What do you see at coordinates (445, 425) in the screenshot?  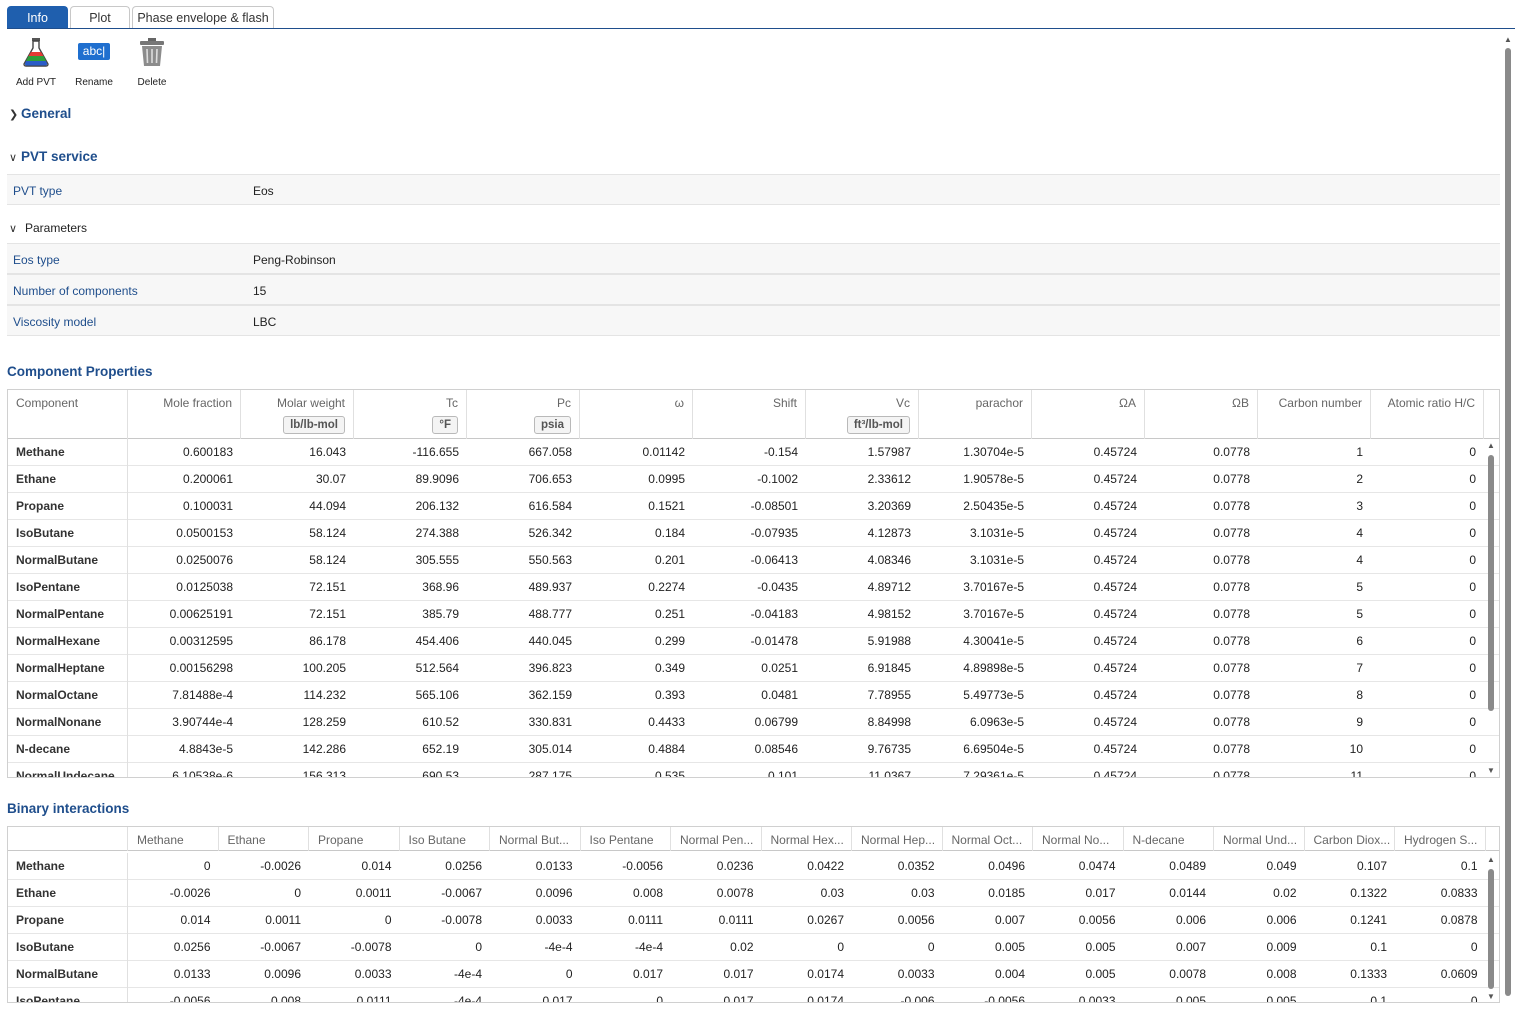 I see `unit-selector: °F` at bounding box center [445, 425].